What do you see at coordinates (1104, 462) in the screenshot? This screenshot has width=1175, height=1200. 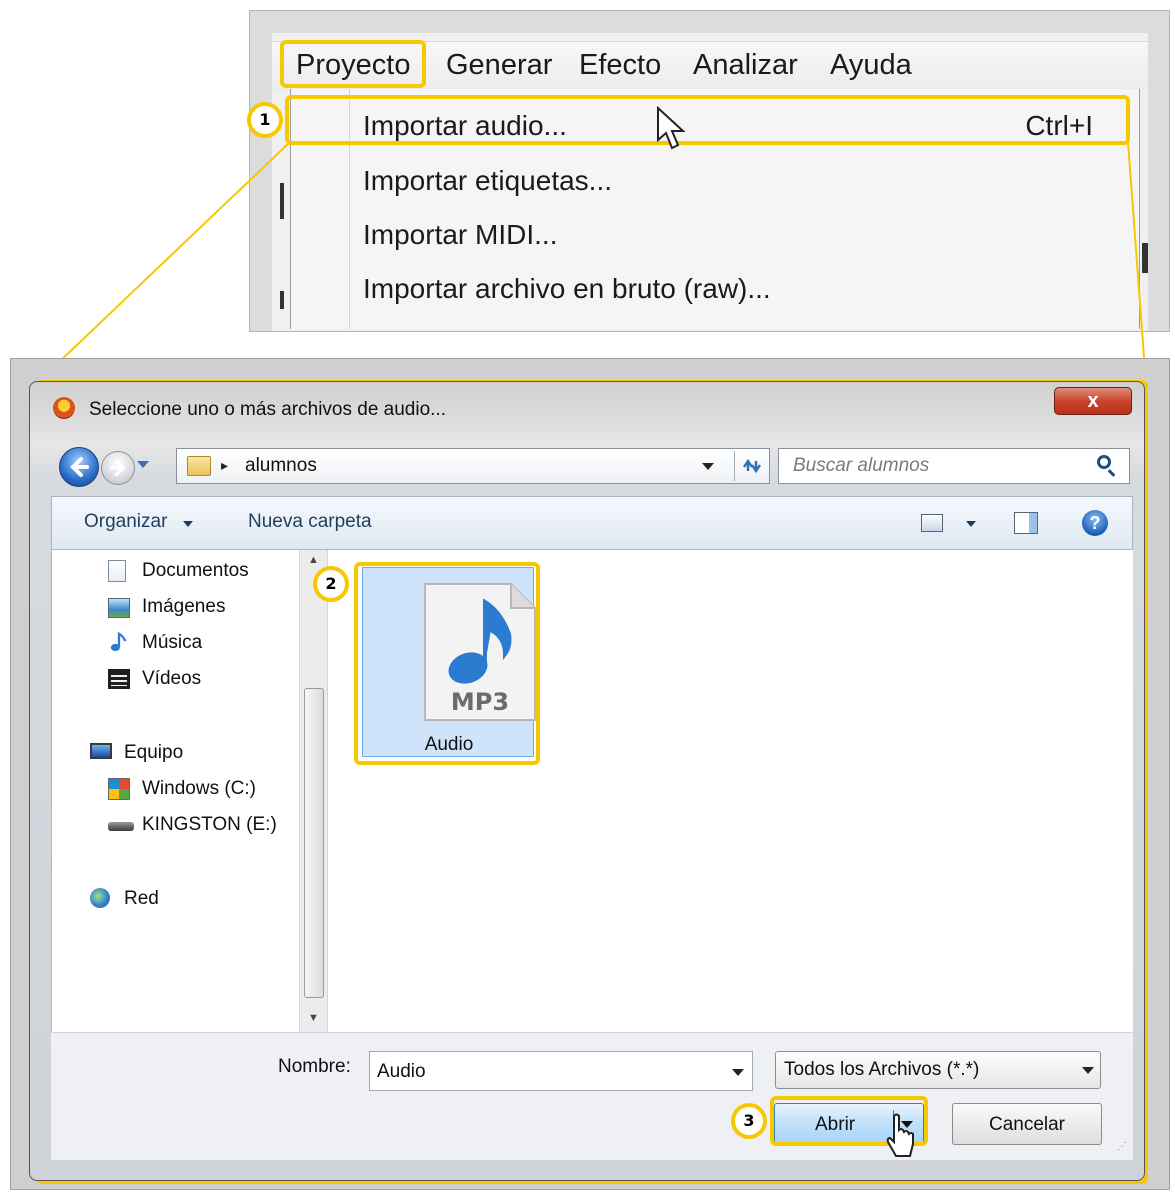 I see `search-icon` at bounding box center [1104, 462].